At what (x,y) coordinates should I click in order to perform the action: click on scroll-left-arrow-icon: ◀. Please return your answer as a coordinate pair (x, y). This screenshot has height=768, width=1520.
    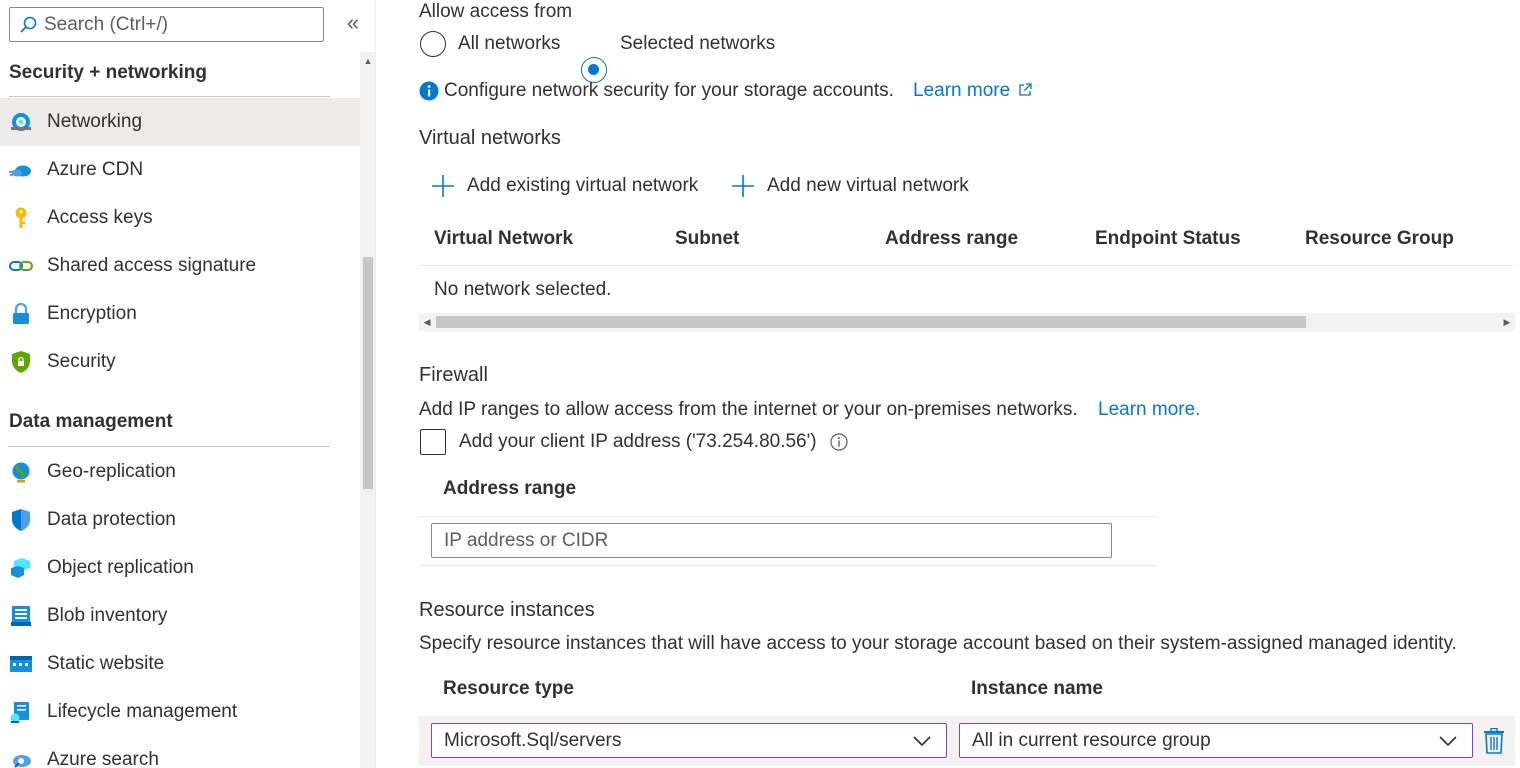
    Looking at the image, I should click on (427, 322).